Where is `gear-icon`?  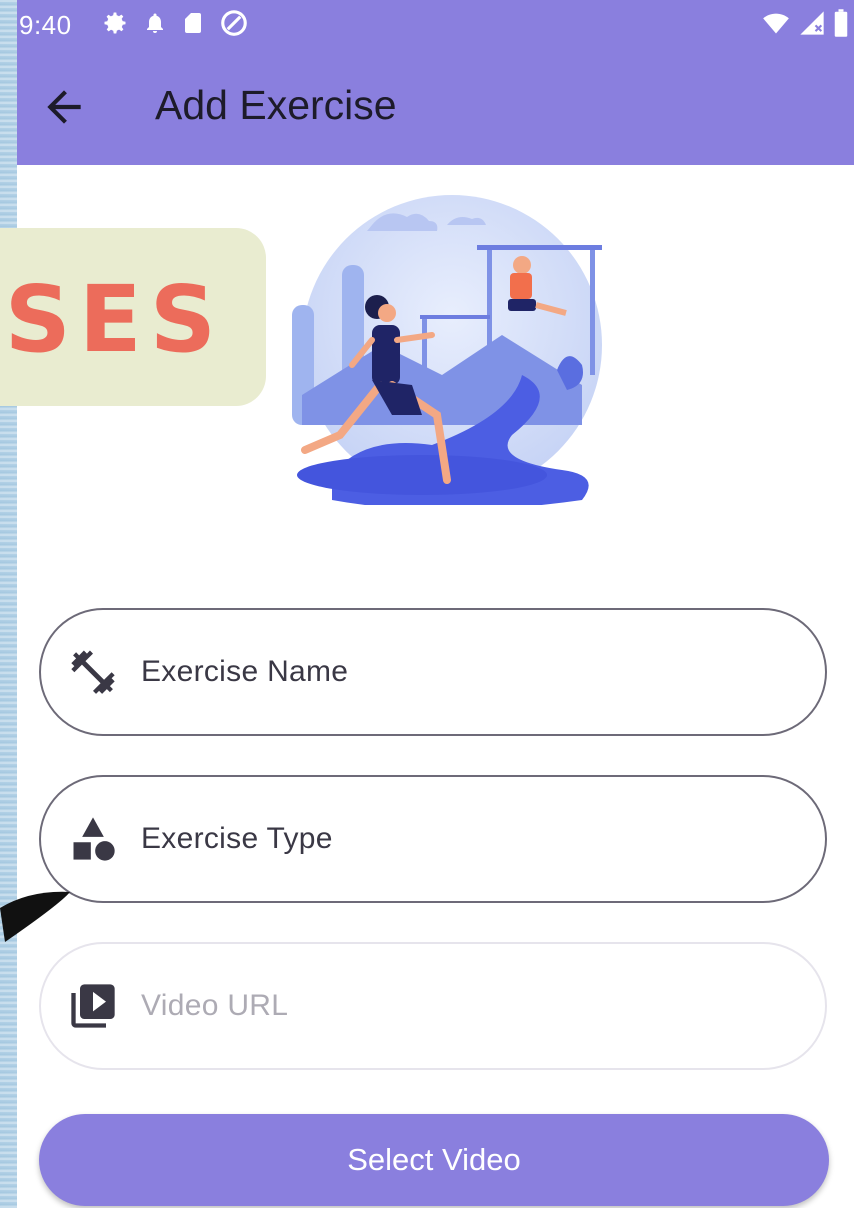 gear-icon is located at coordinates (115, 23).